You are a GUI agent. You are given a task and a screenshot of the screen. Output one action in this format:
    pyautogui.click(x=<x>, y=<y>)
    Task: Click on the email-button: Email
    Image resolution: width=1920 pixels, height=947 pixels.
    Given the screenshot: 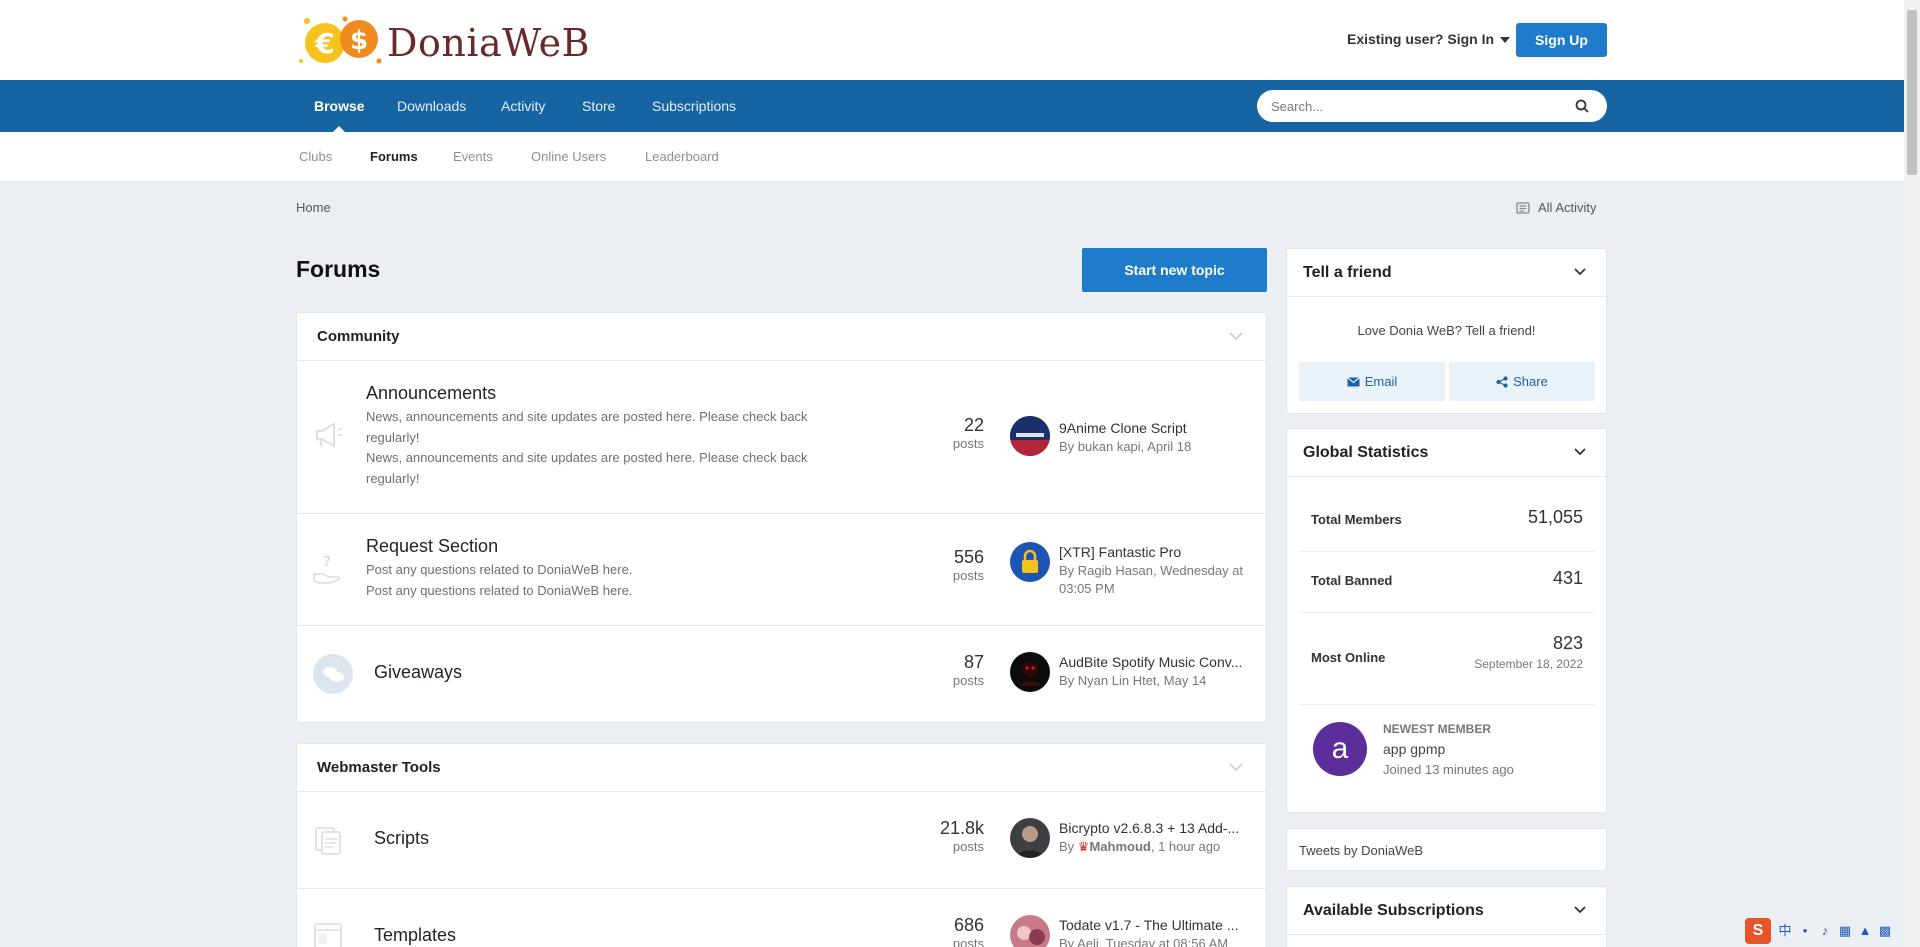 What is the action you would take?
    pyautogui.click(x=1372, y=381)
    